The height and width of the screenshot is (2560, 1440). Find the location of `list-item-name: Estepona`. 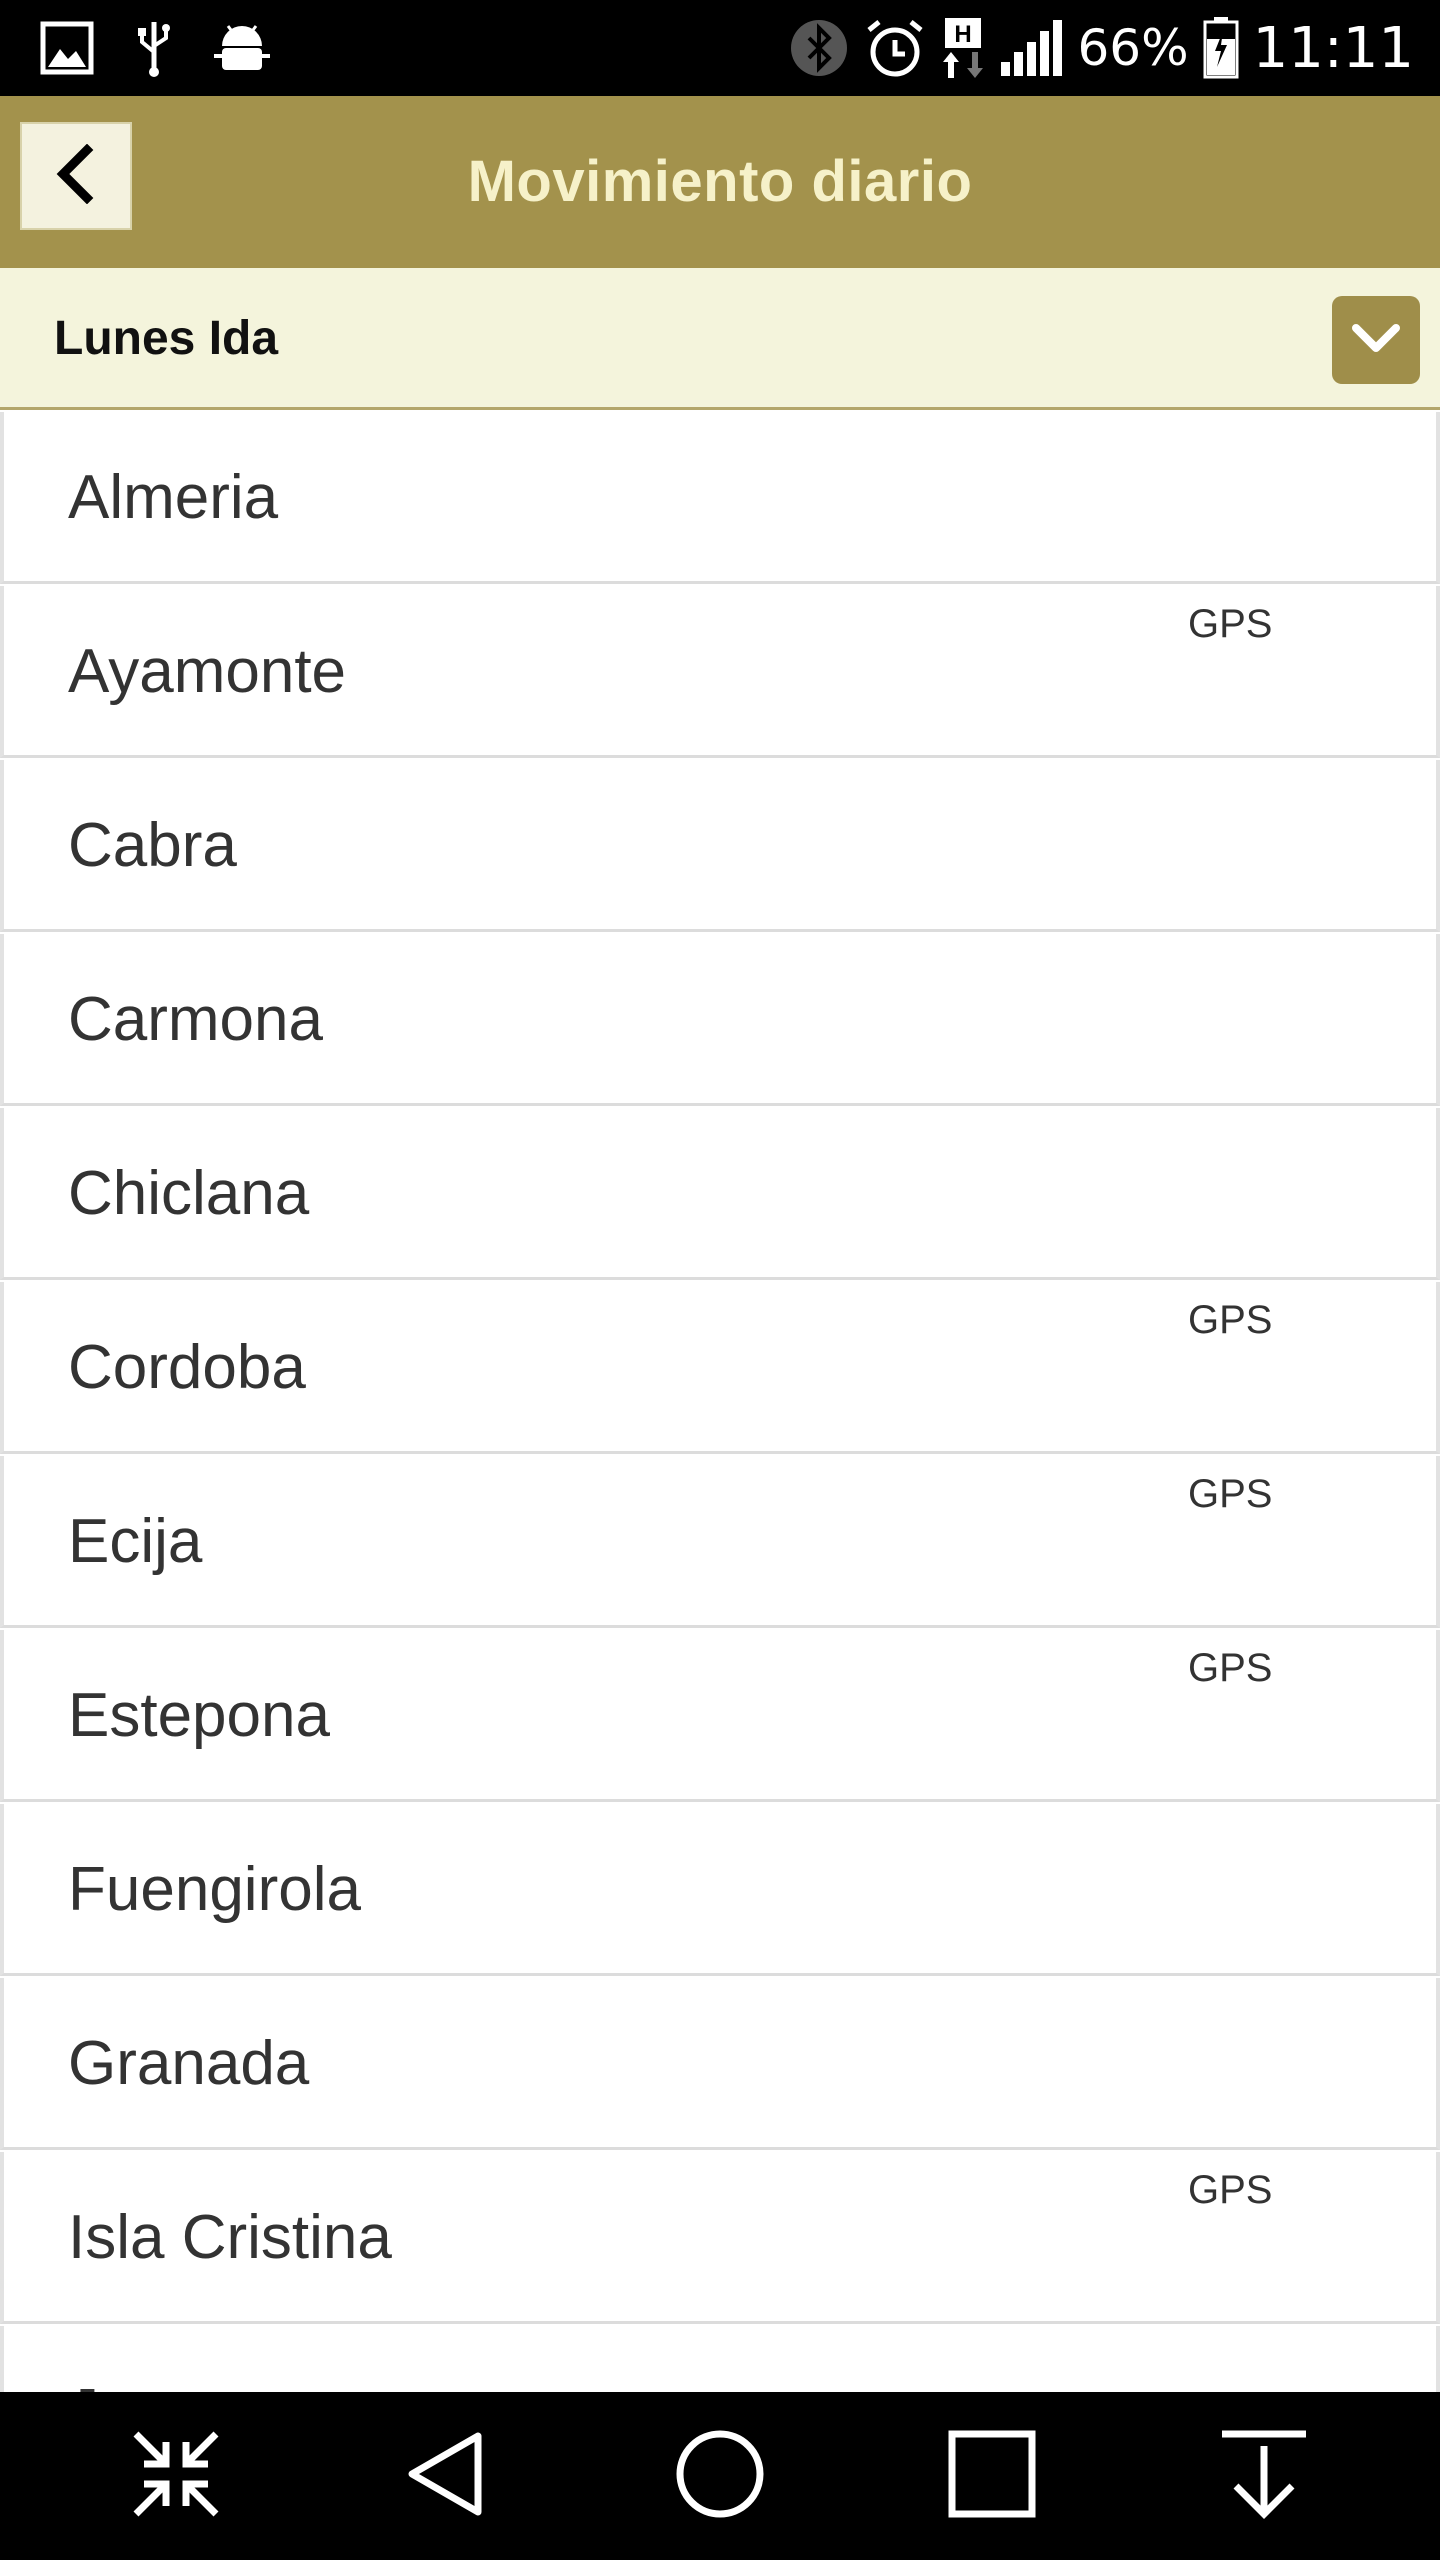

list-item-name: Estepona is located at coordinates (199, 1715).